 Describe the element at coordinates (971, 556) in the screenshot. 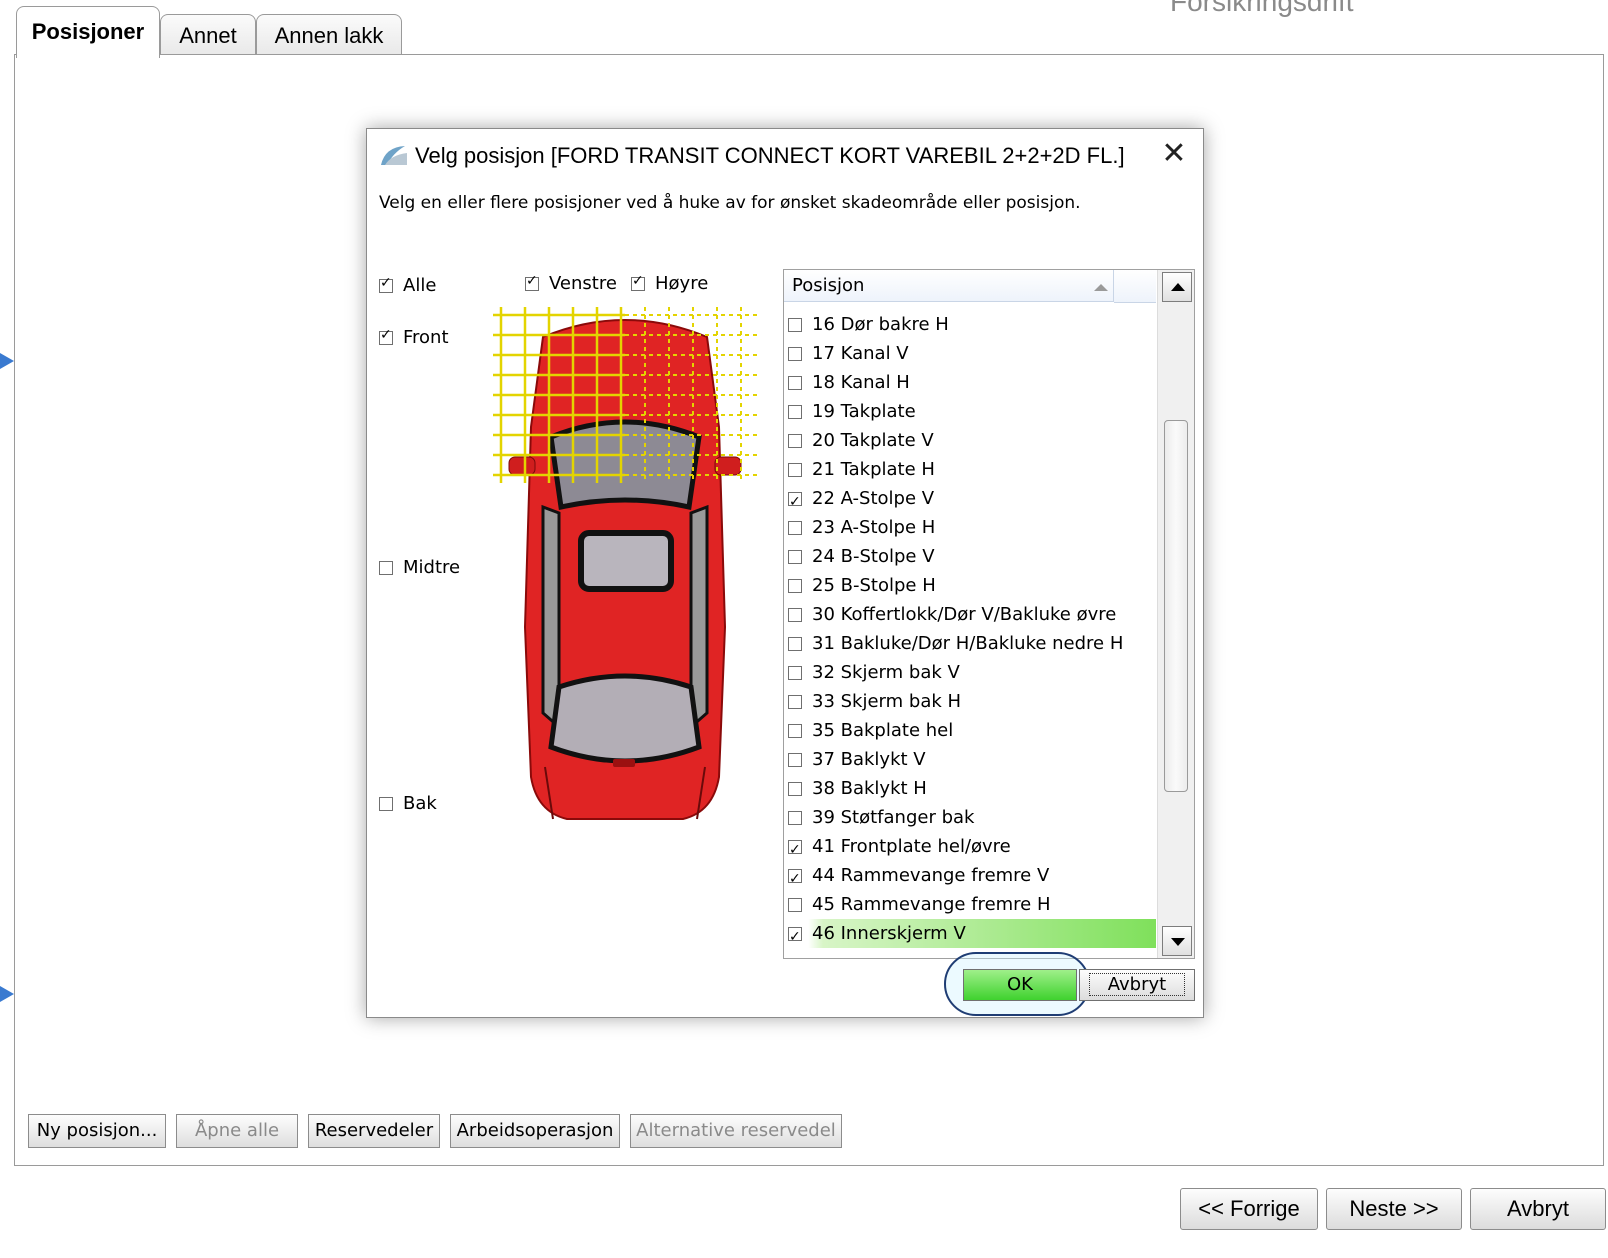

I see `list-item: 24 B-Stolpe V` at that location.